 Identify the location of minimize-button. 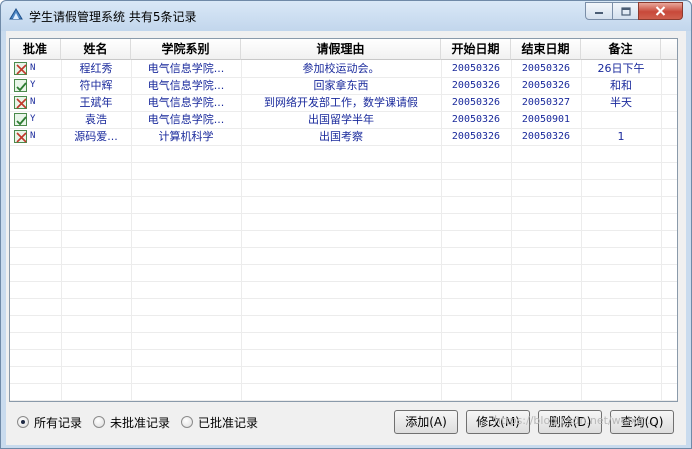
(599, 11).